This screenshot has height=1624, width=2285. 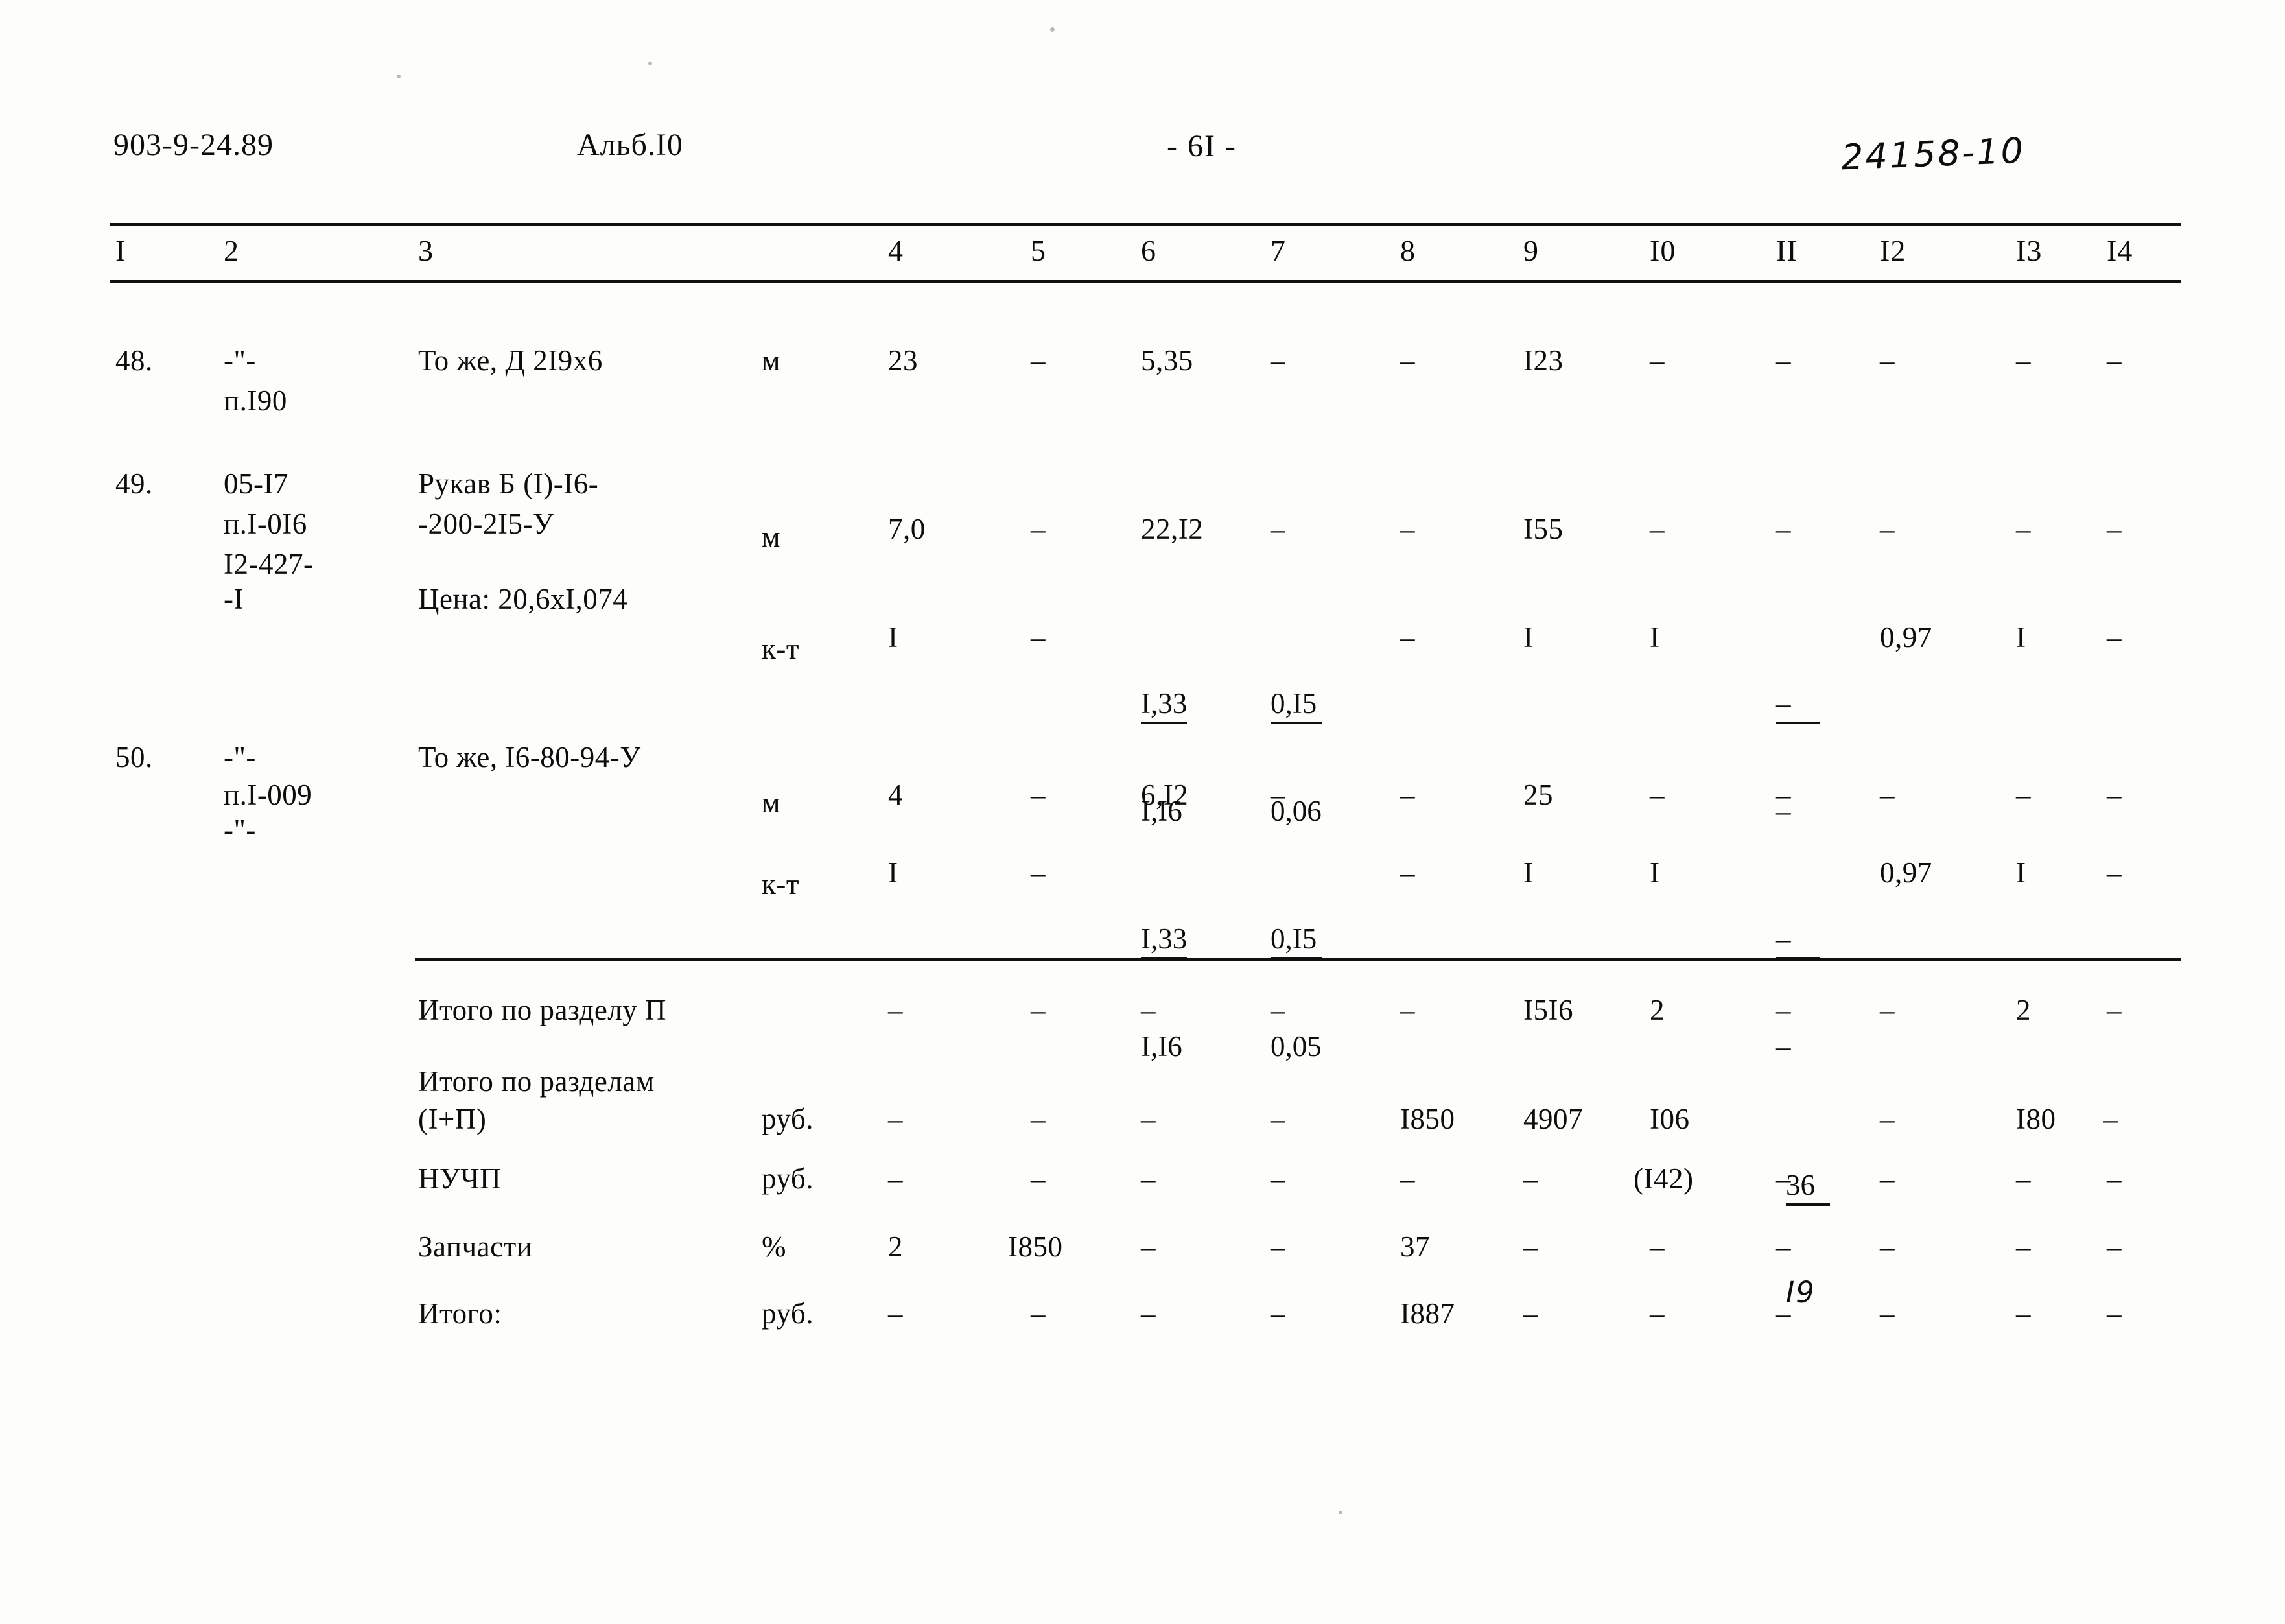 I want to click on subrow-col10: I, so click(x=1655, y=637).